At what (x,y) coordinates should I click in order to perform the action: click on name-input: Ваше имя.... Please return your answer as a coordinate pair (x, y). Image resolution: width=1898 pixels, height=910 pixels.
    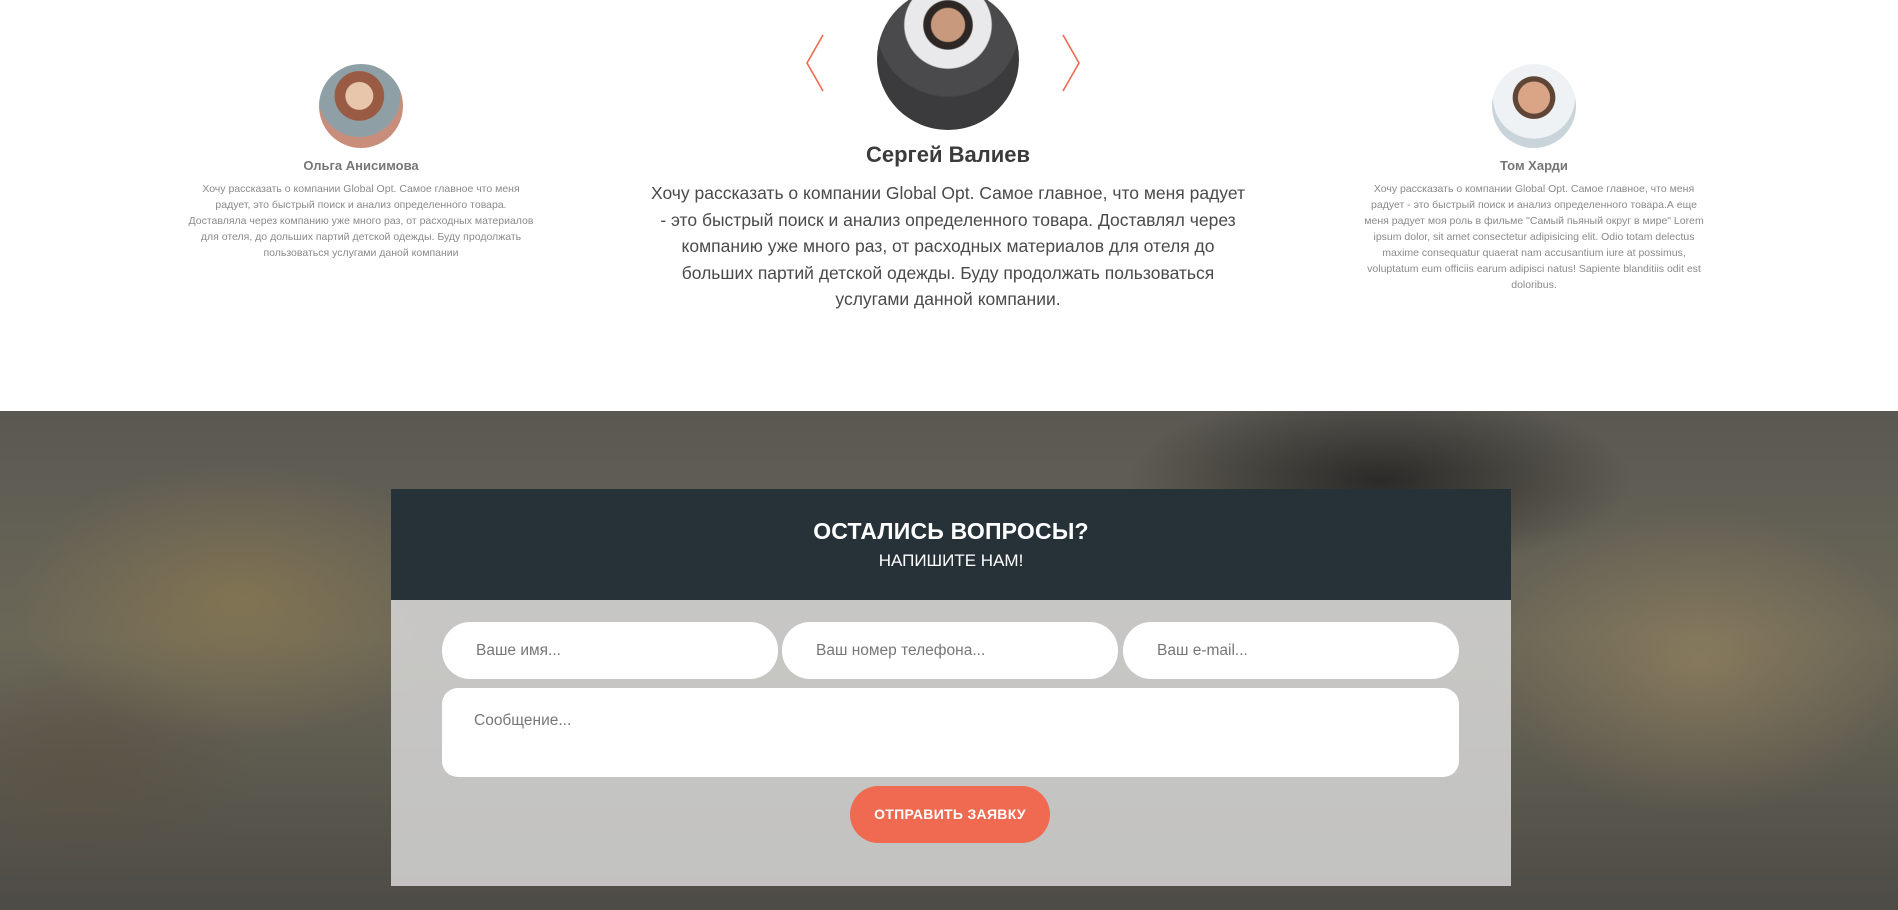
    Looking at the image, I should click on (610, 650).